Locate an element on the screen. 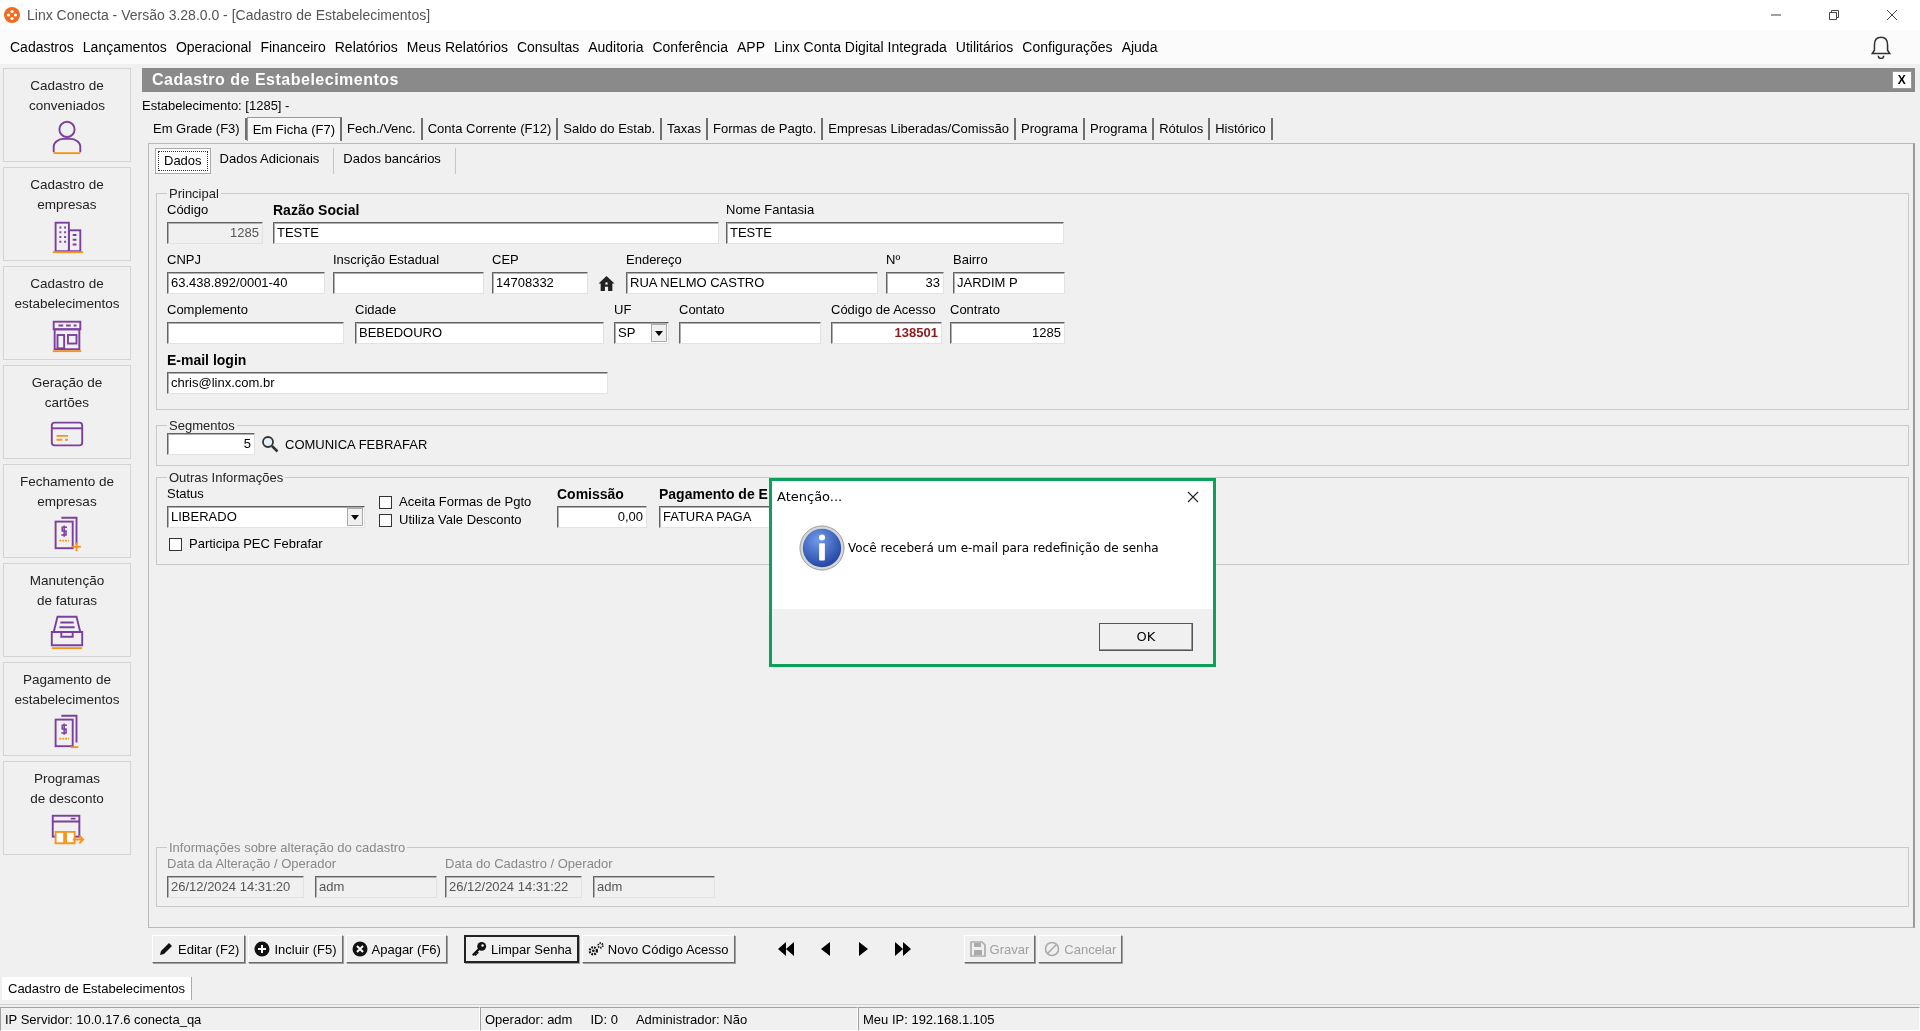  text-field: 63.438.892/0001-40 is located at coordinates (246, 283).